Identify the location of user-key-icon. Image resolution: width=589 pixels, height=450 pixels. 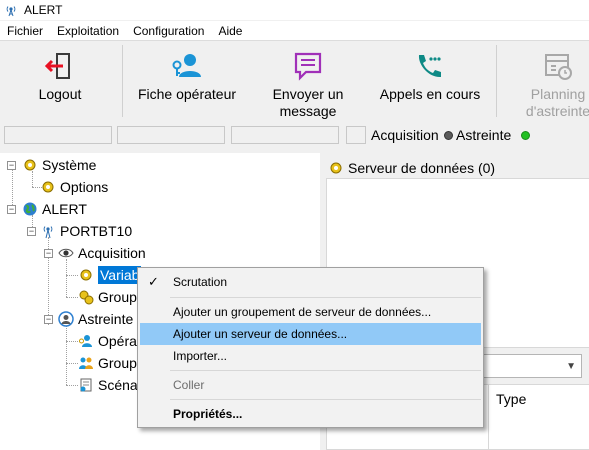
(186, 65).